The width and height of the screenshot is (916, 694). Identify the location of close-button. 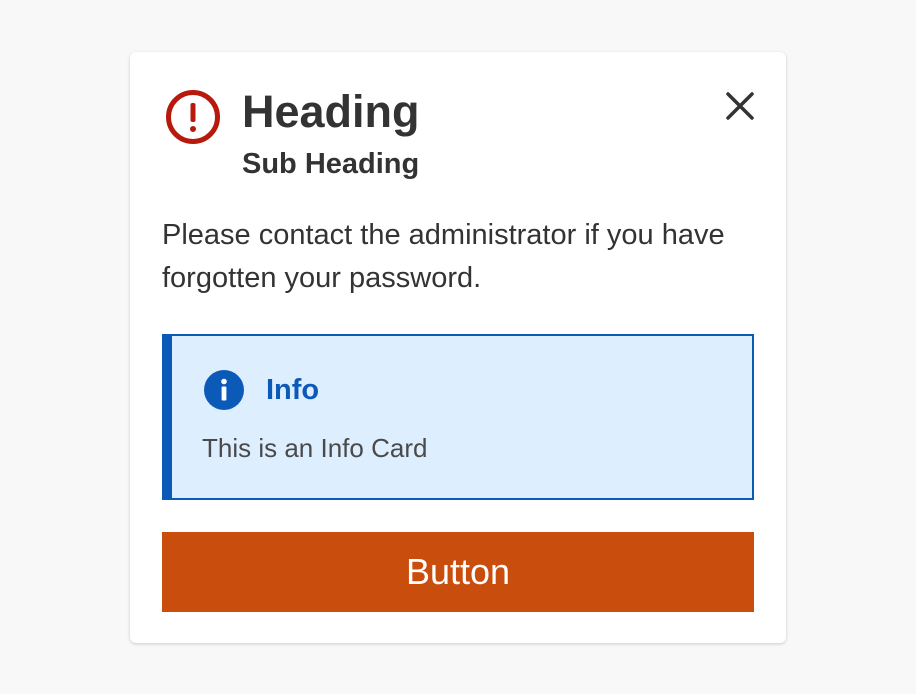
(740, 106).